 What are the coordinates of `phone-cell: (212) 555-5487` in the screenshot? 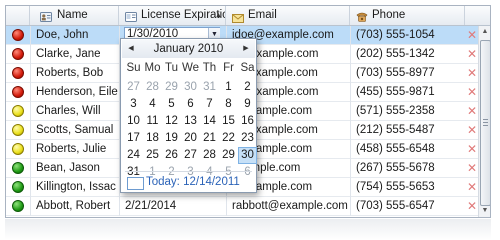 It's located at (410, 130).